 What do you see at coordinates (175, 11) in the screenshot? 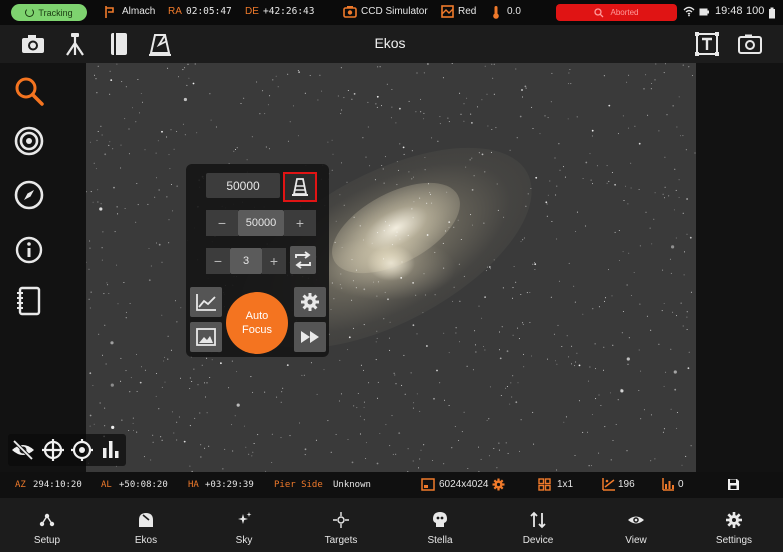
I see `ra-label: RA` at bounding box center [175, 11].